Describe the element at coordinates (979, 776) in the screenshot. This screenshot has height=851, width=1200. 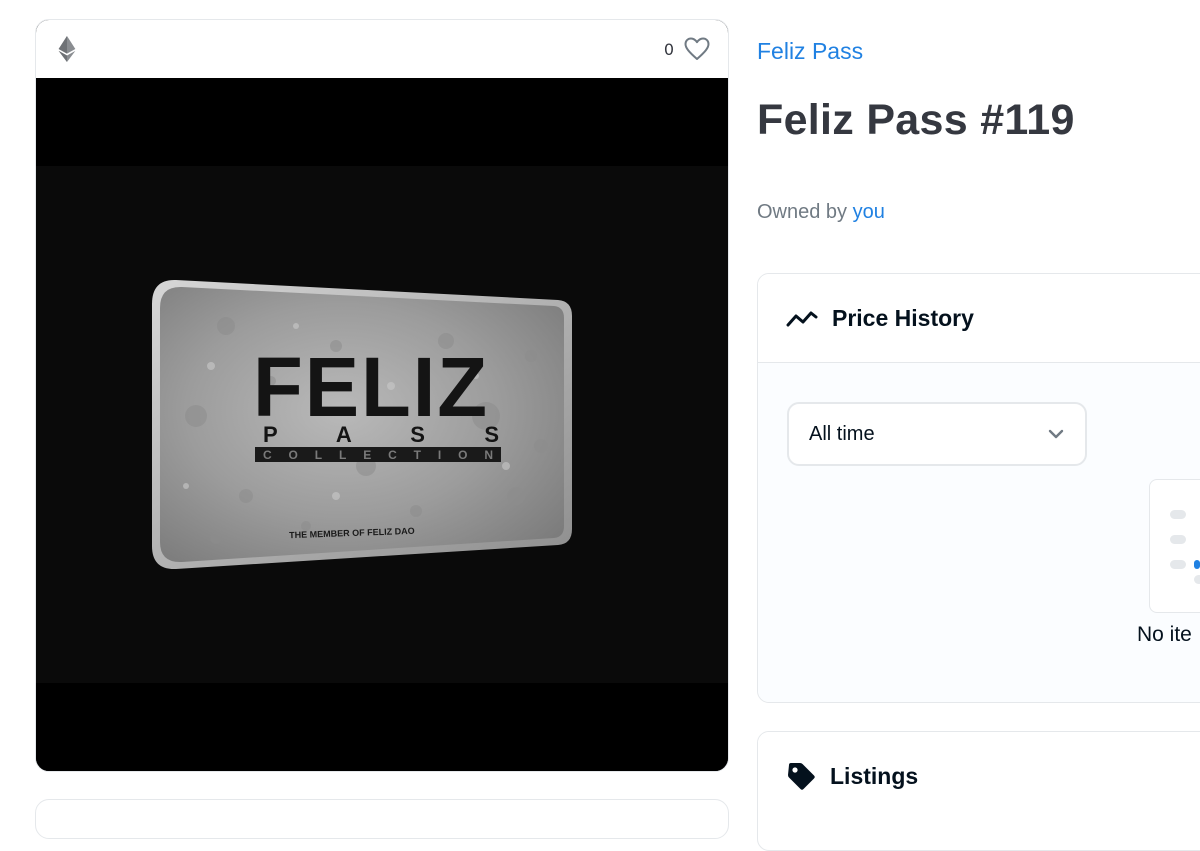
I see `listings-header: Listings` at that location.